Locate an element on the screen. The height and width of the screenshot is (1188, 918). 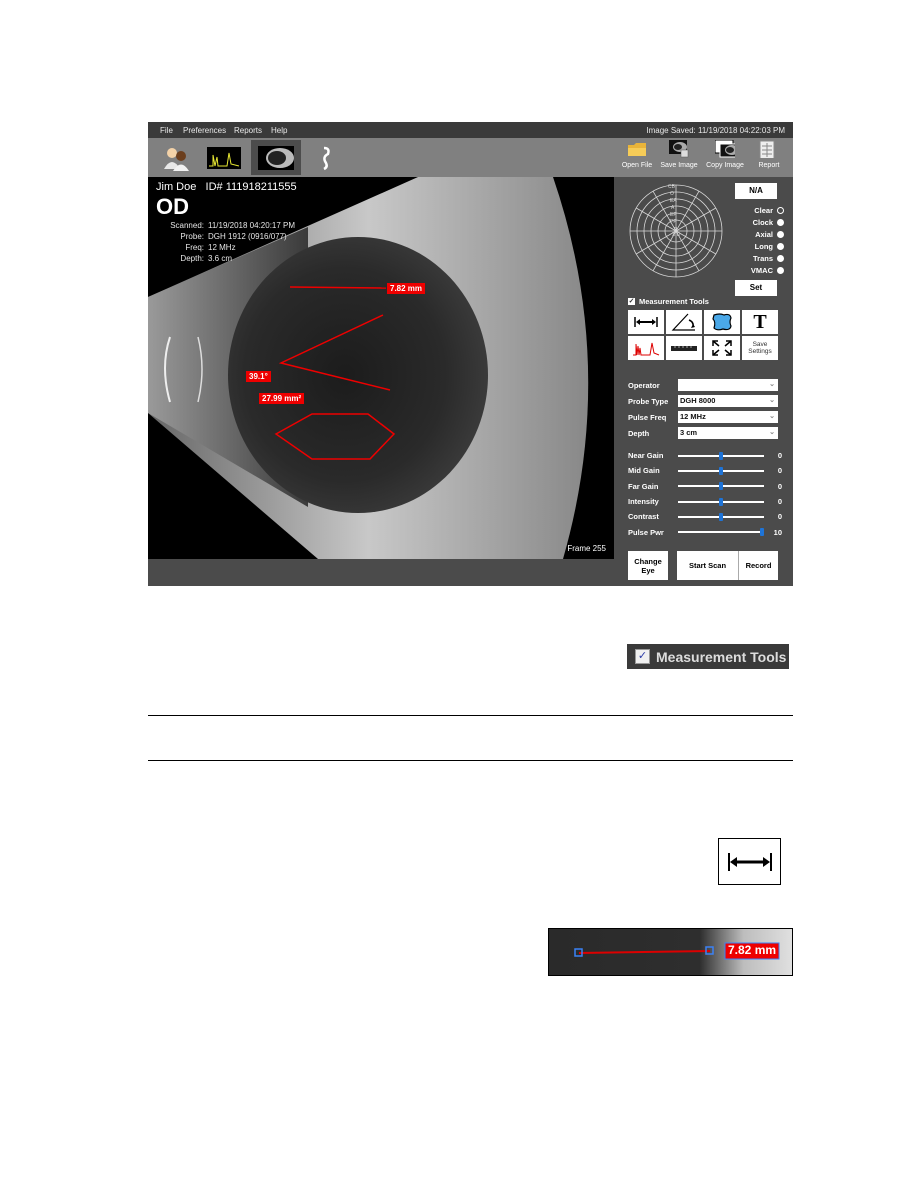
patients-icon is located at coordinates (176, 159).